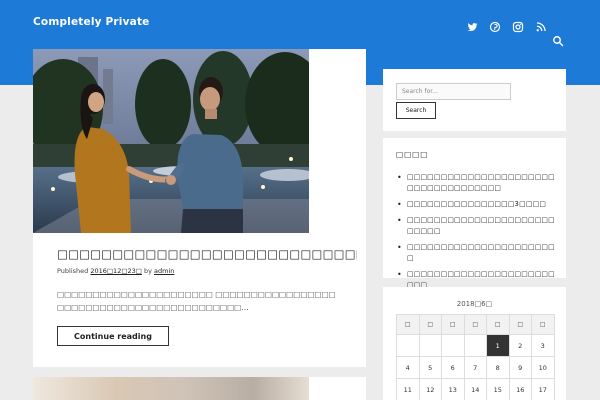  What do you see at coordinates (498, 367) in the screenshot?
I see `calendar-day: 8` at bounding box center [498, 367].